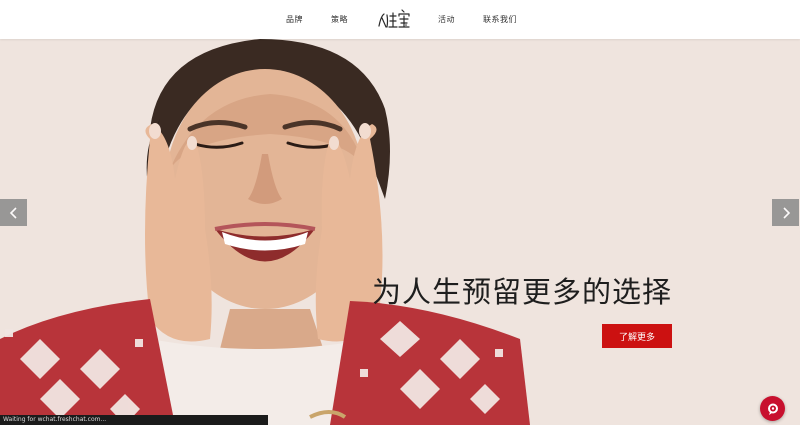  I want to click on chat-icon, so click(772, 409).